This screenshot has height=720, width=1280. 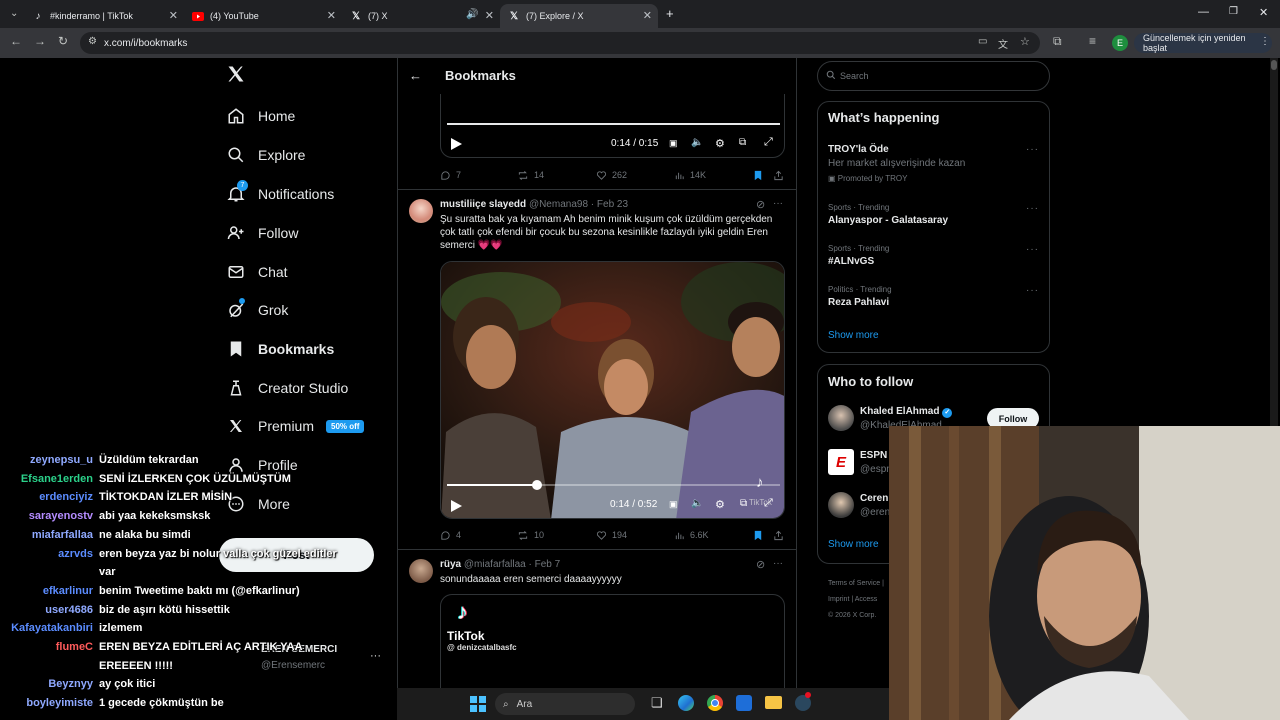 I want to click on views-button: 14K, so click(x=690, y=175).